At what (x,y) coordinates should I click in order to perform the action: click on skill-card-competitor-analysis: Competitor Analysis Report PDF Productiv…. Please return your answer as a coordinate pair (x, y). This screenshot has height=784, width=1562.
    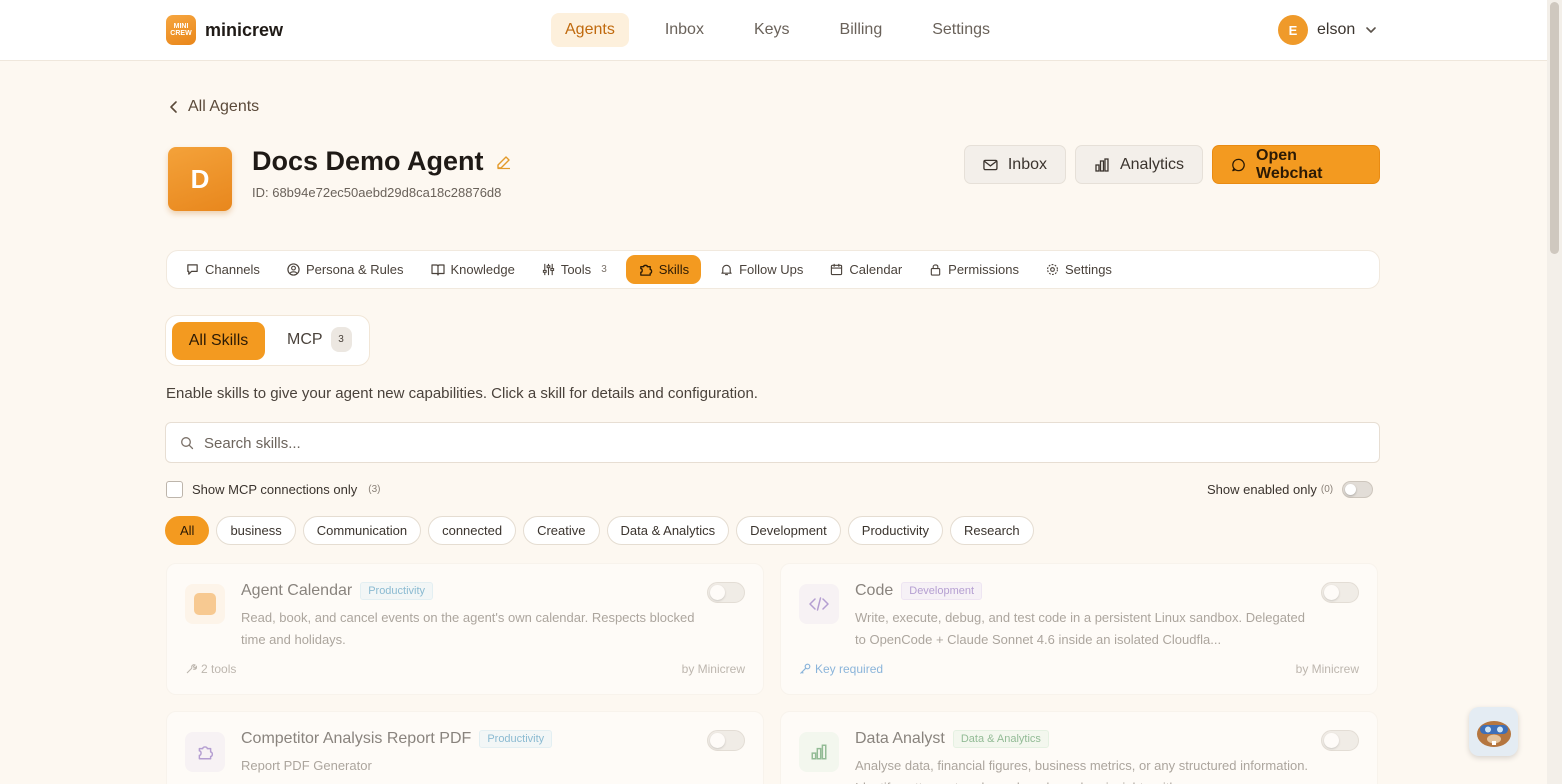
    Looking at the image, I should click on (465, 747).